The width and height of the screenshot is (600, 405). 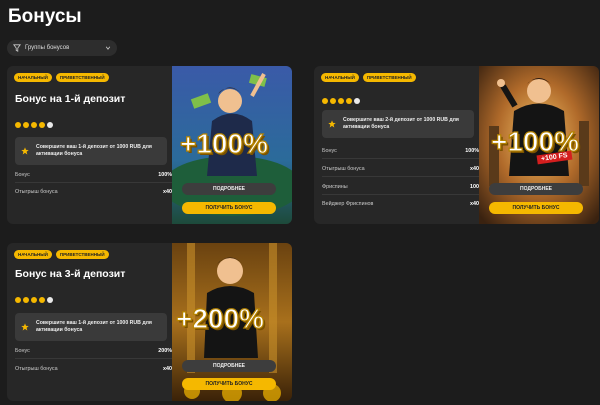 What do you see at coordinates (539, 145) in the screenshot?
I see `promo-image: +100% +100 FS Подробнее Получить бонус` at bounding box center [539, 145].